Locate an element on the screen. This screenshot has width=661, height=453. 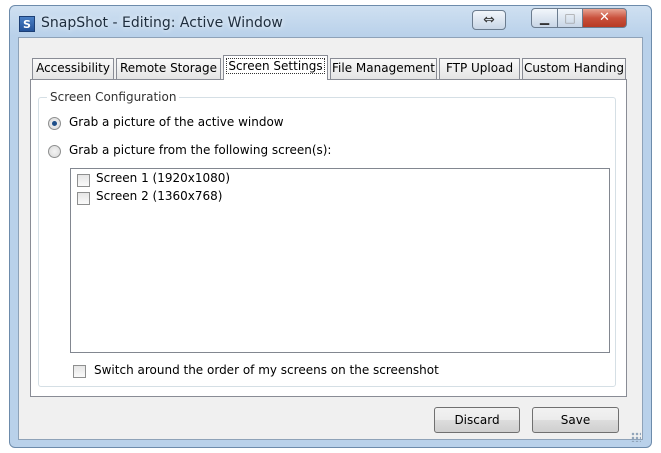
radio-active-window-label: Grab a picture of the active window is located at coordinates (176, 122).